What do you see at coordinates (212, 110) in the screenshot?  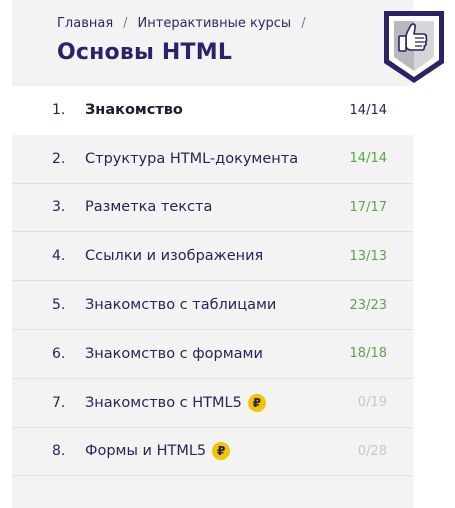 I see `lesson-row: 1. Знакомство 14/14` at bounding box center [212, 110].